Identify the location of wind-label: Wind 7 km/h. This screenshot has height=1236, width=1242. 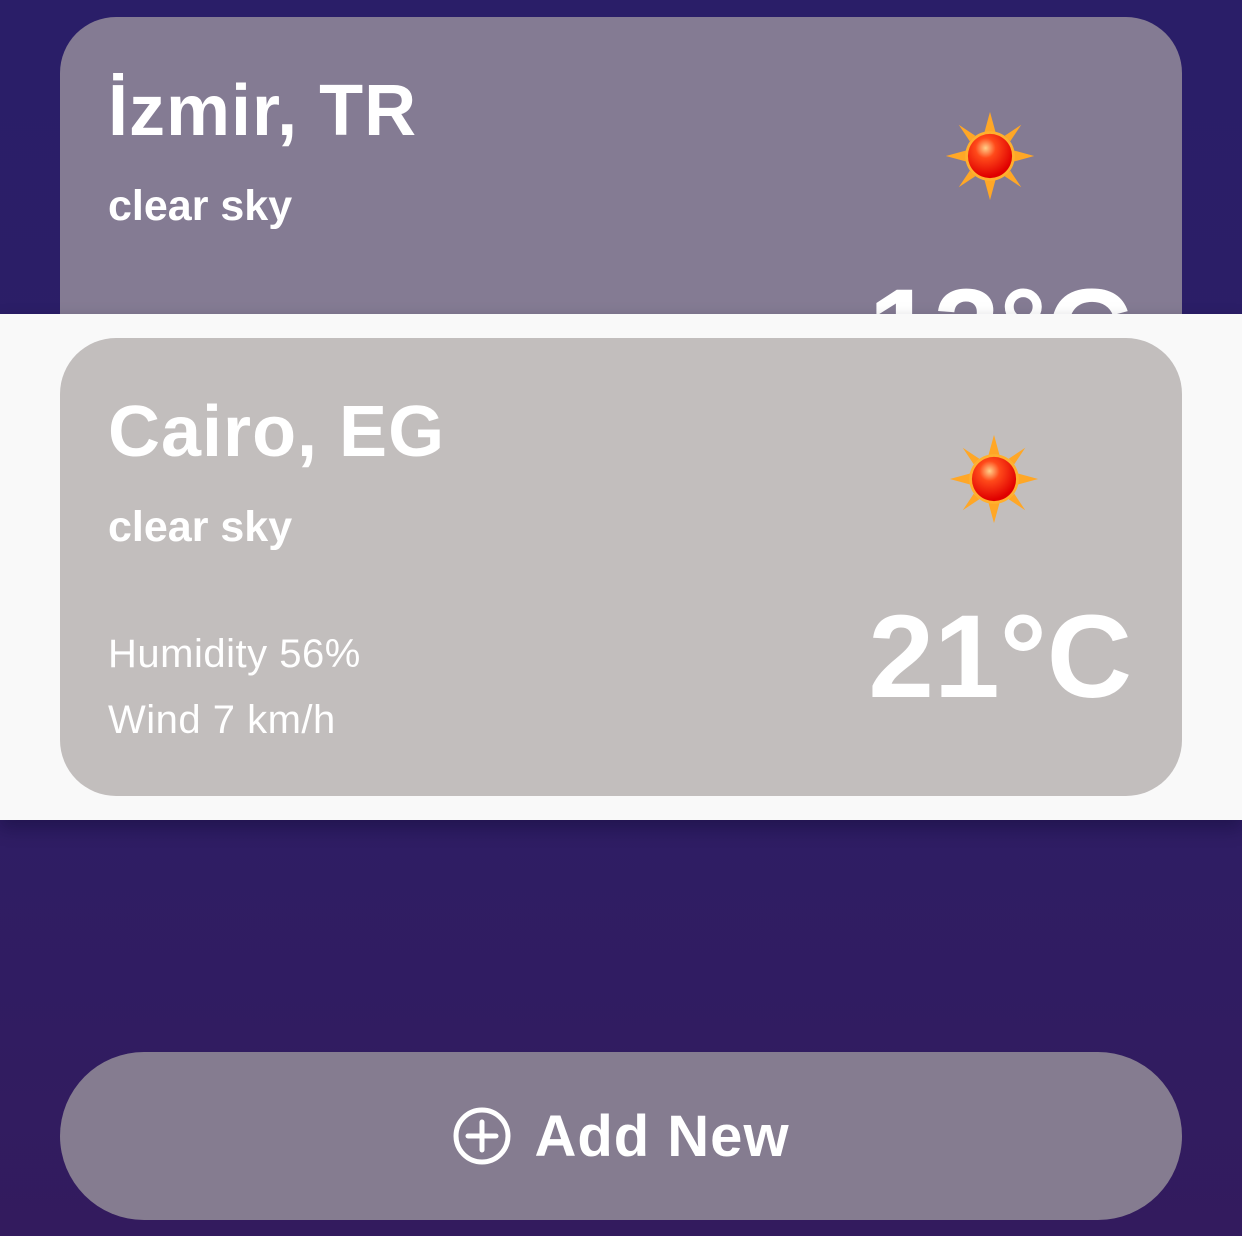
(222, 720).